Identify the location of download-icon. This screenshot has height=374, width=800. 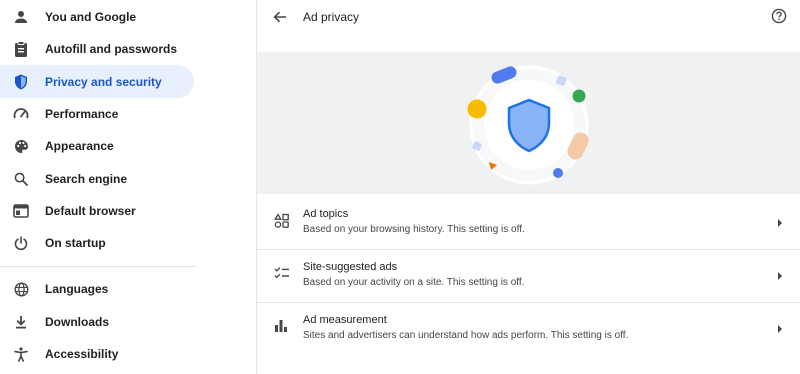
(21, 322).